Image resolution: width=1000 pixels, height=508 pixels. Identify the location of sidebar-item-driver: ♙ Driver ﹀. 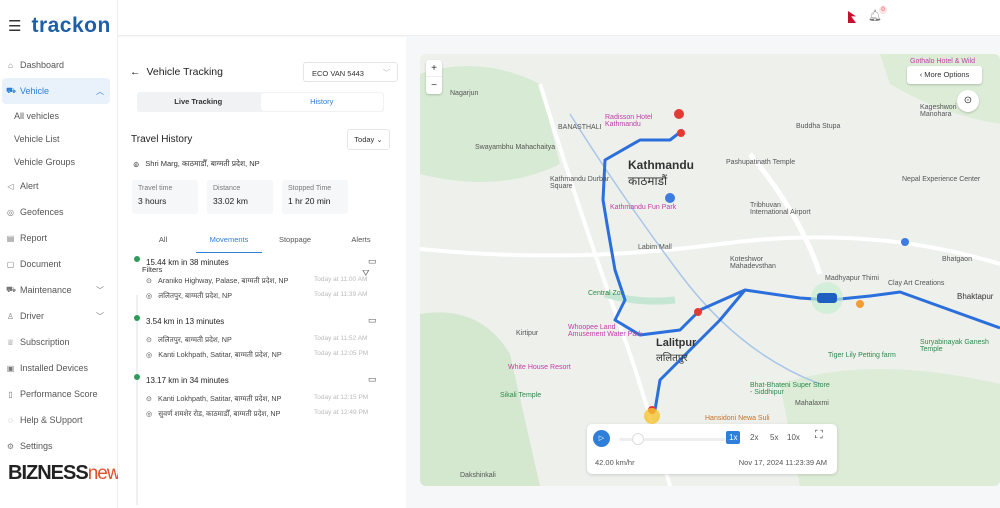
(59, 316).